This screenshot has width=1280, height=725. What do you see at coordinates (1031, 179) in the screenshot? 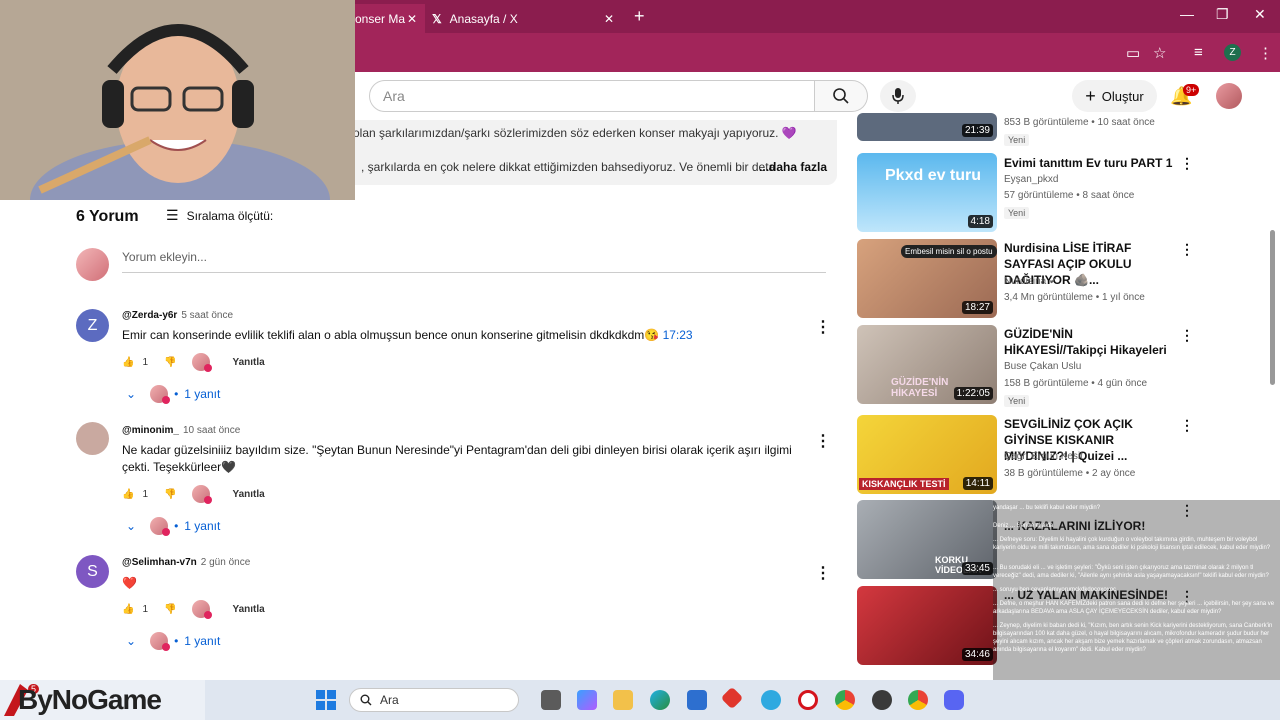
I see `video-channel: Eyşan_pkxd` at bounding box center [1031, 179].